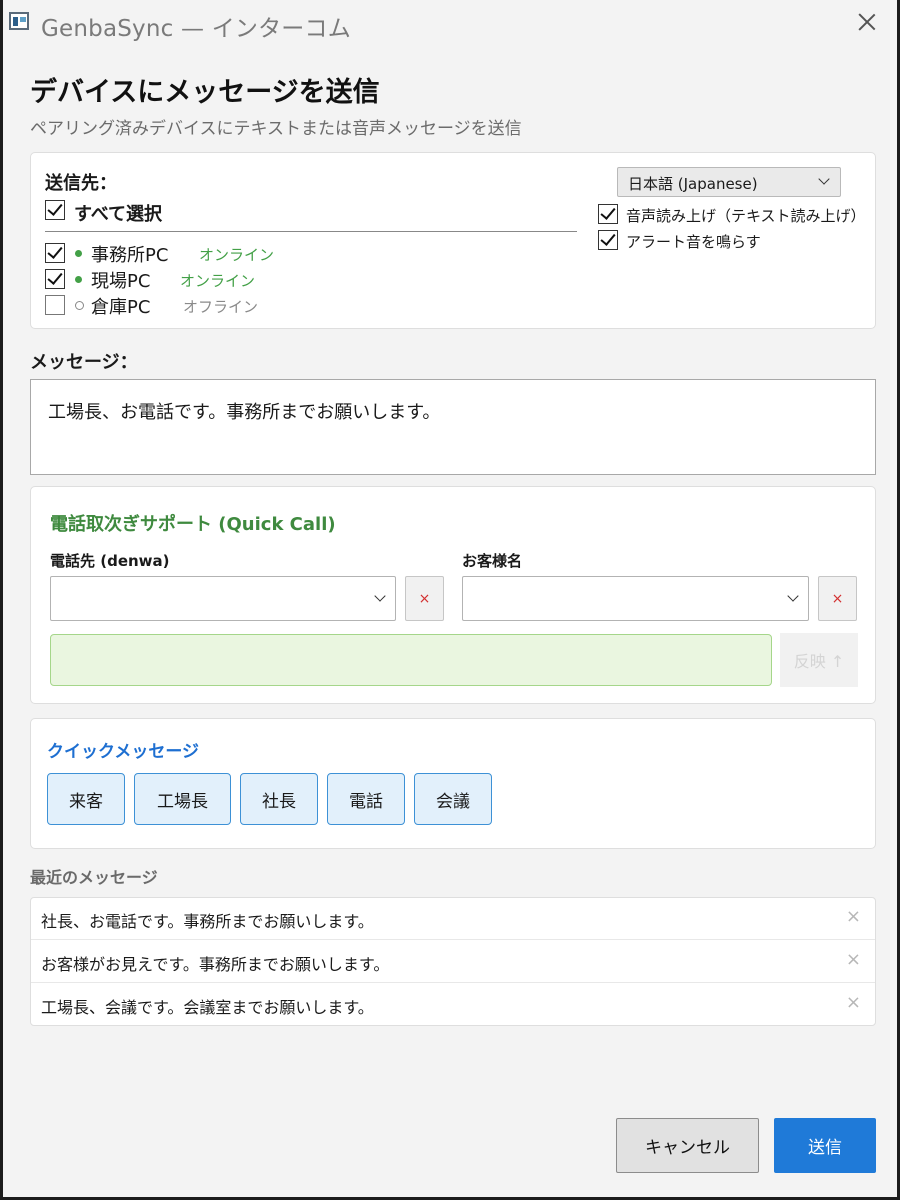 The height and width of the screenshot is (1200, 900). Describe the element at coordinates (276, 129) in the screenshot. I see `page-subtitle: ペアリング済みデバイスにテキストまたは音声メッセージを送信` at that location.